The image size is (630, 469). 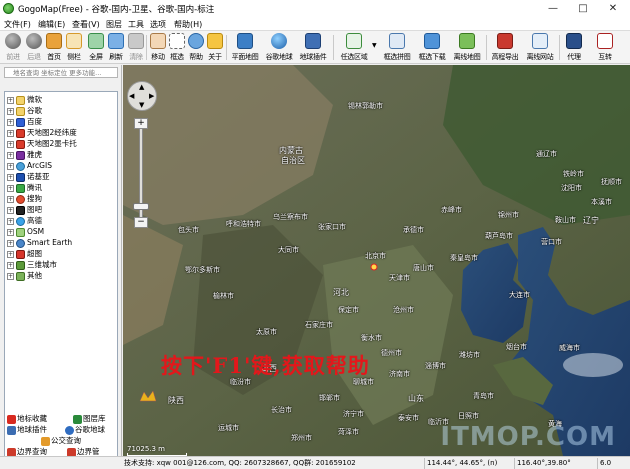 I want to click on tab-landmark-favorites: 地标收藏, so click(x=34, y=419).